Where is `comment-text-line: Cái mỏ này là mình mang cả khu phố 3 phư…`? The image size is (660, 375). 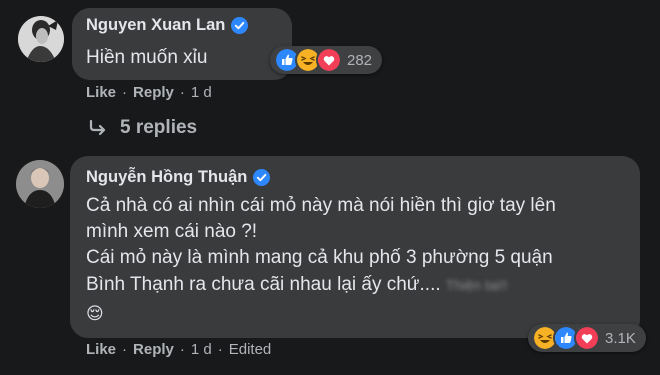
comment-text-line: Cái mỏ này là mình mang cả khu phố 3 phư… is located at coordinates (319, 257).